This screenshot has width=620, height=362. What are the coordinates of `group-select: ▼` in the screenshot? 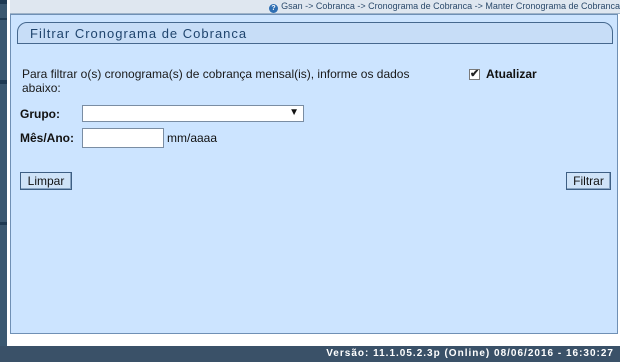 It's located at (193, 113).